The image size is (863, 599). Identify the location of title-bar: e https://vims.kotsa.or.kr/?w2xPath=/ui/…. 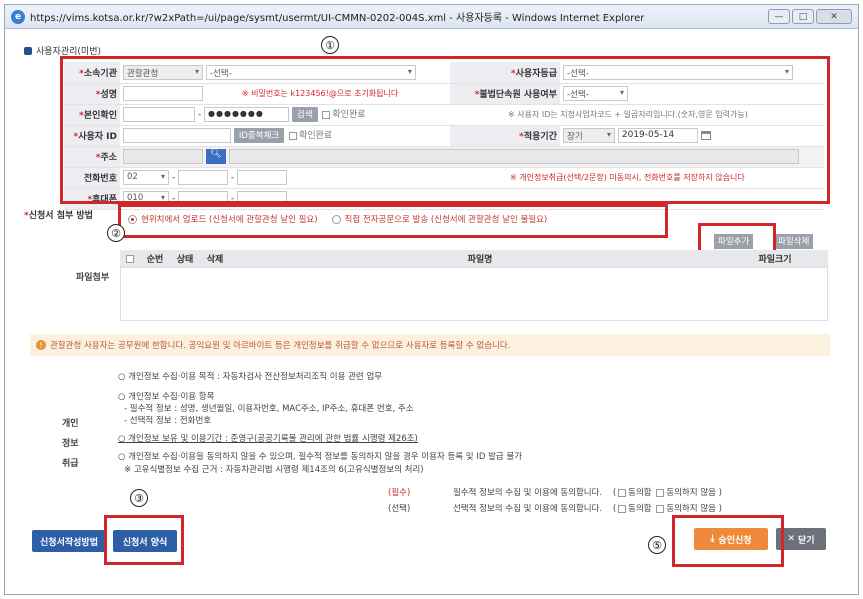
(431, 17).